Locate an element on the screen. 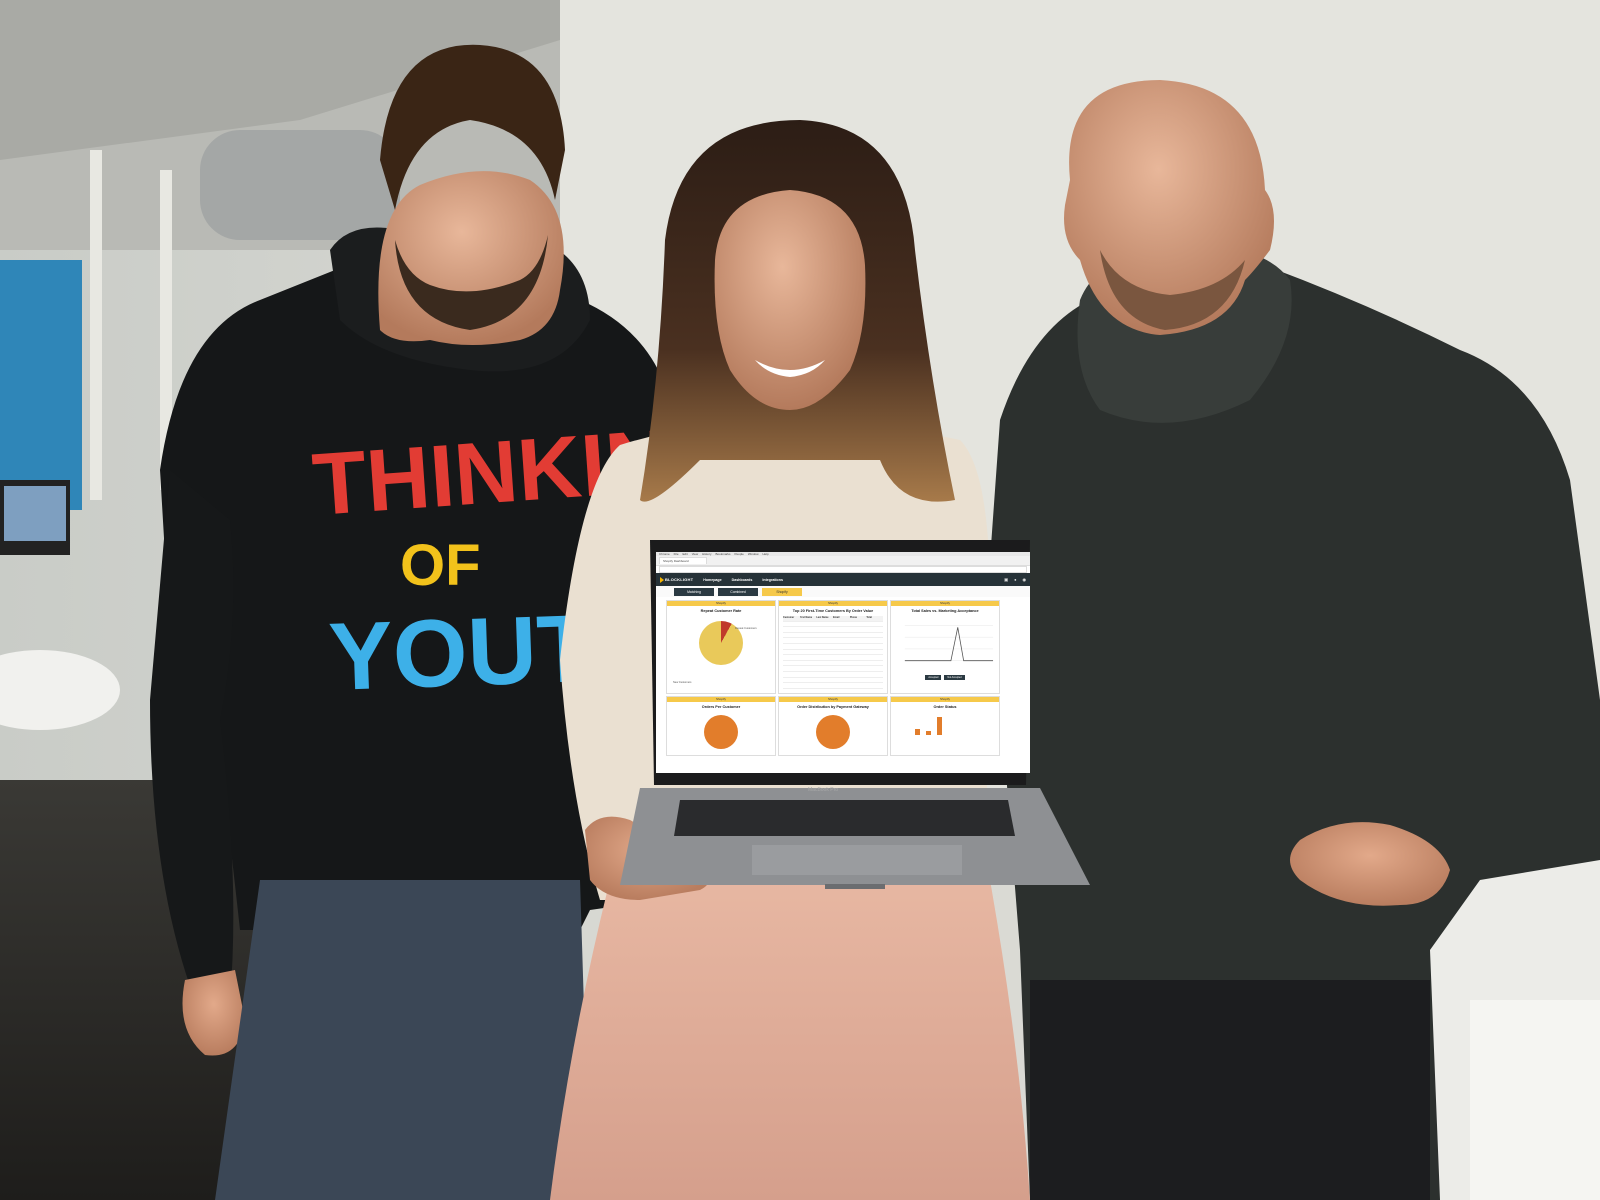 This screenshot has height=1200, width=1600. card-title: Total Sales vs. Marketing Acceptance is located at coordinates (945, 611).